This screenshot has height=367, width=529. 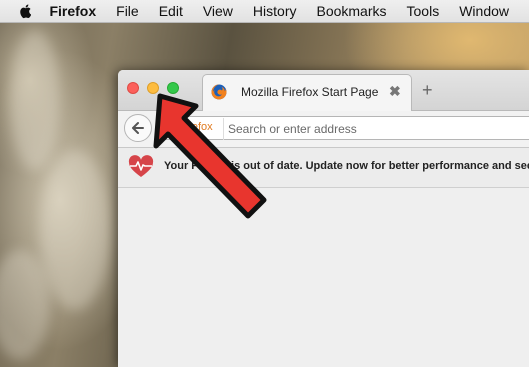 I want to click on window-maximize-button, so click(x=173, y=88).